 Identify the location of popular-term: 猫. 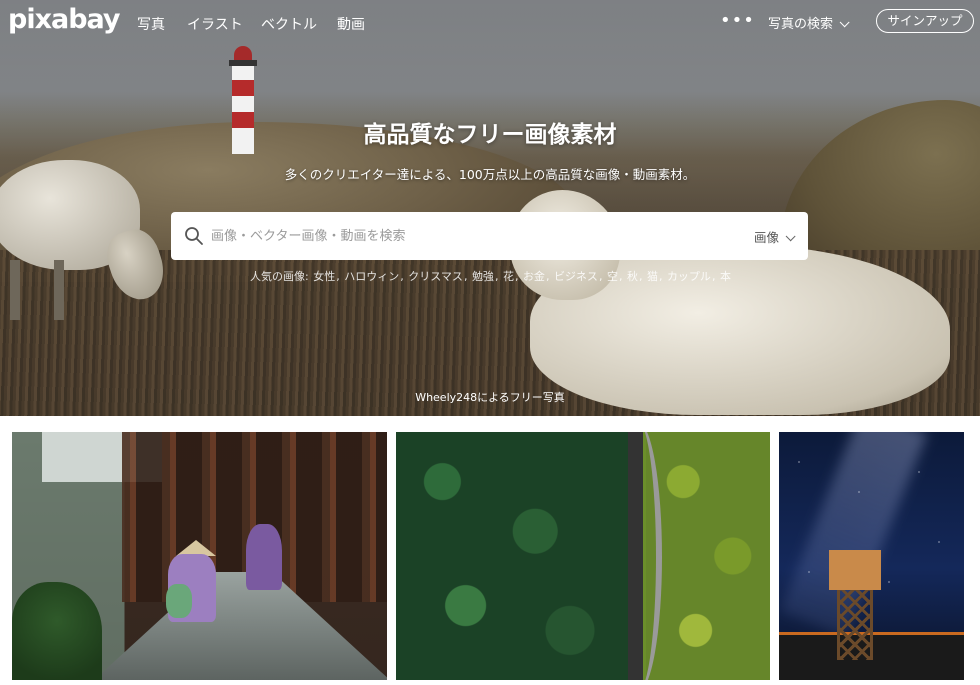
(652, 276).